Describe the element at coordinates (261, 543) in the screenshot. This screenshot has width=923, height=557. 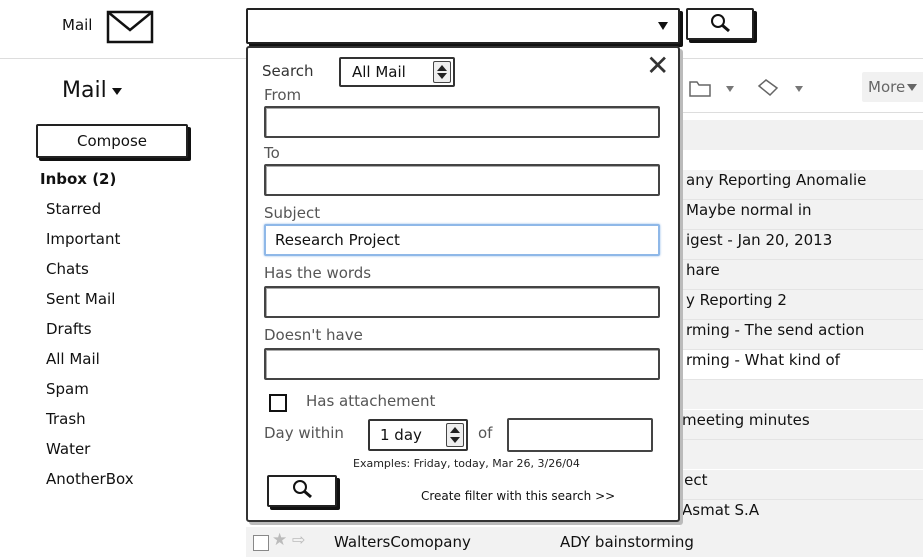
I see `row-checkbox` at that location.